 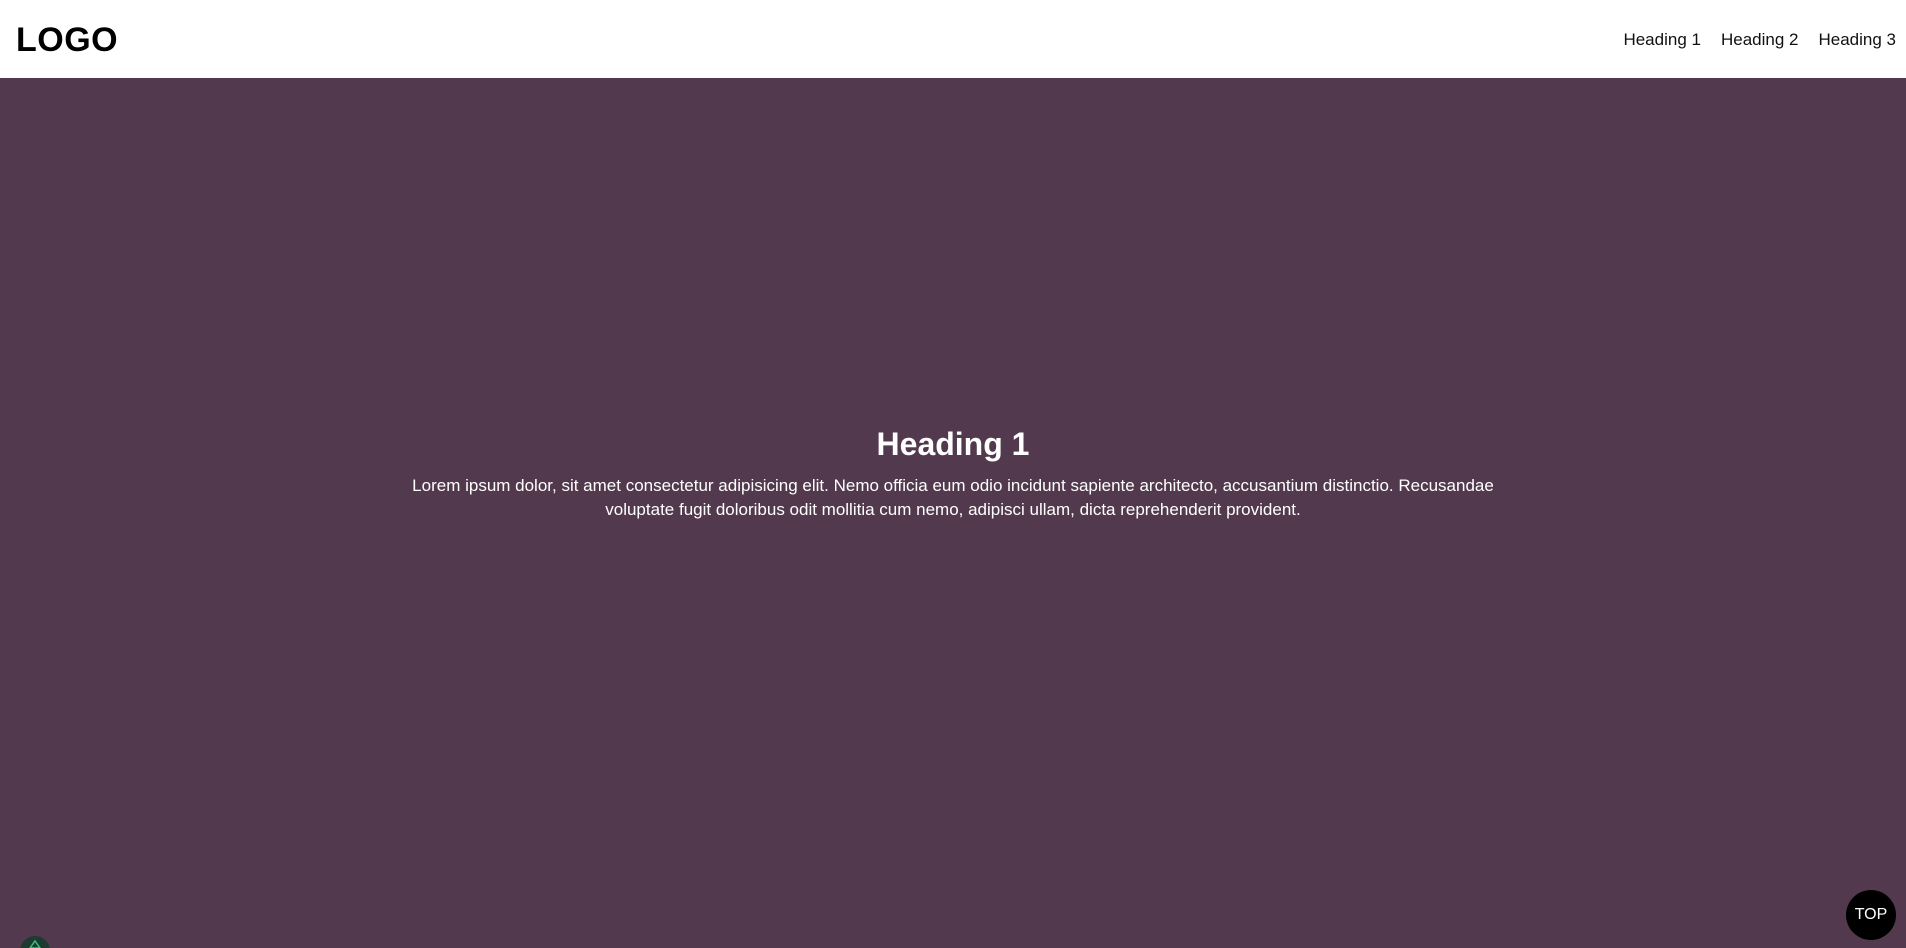 I want to click on top-navigation-bar: LOGO Heading 1 Heading 2 Heading 3, so click(x=953, y=39).